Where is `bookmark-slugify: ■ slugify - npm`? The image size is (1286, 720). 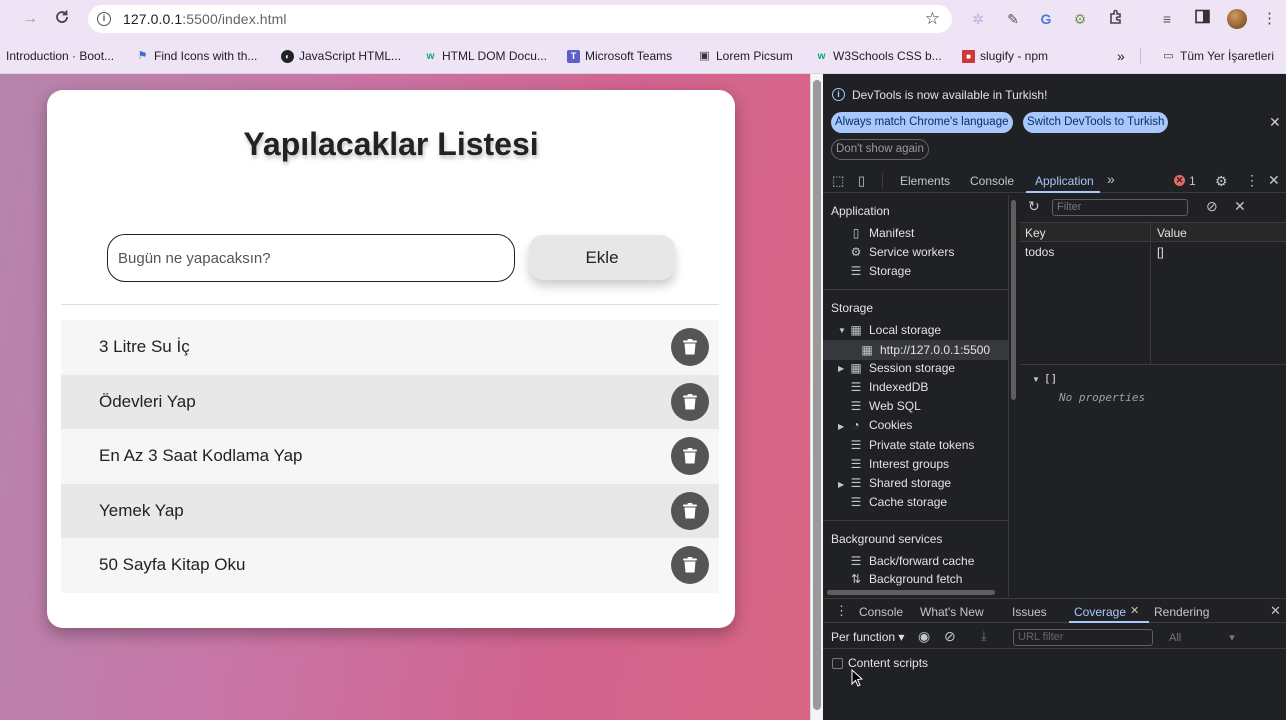 bookmark-slugify: ■ slugify - npm is located at coordinates (1005, 56).